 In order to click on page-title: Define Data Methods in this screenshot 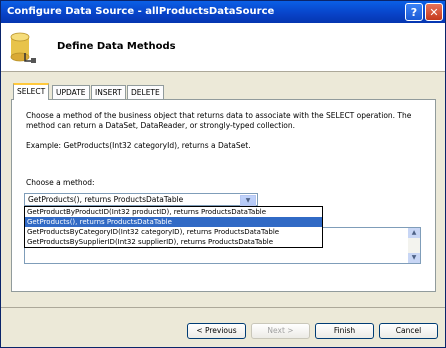, I will do `click(116, 46)`.